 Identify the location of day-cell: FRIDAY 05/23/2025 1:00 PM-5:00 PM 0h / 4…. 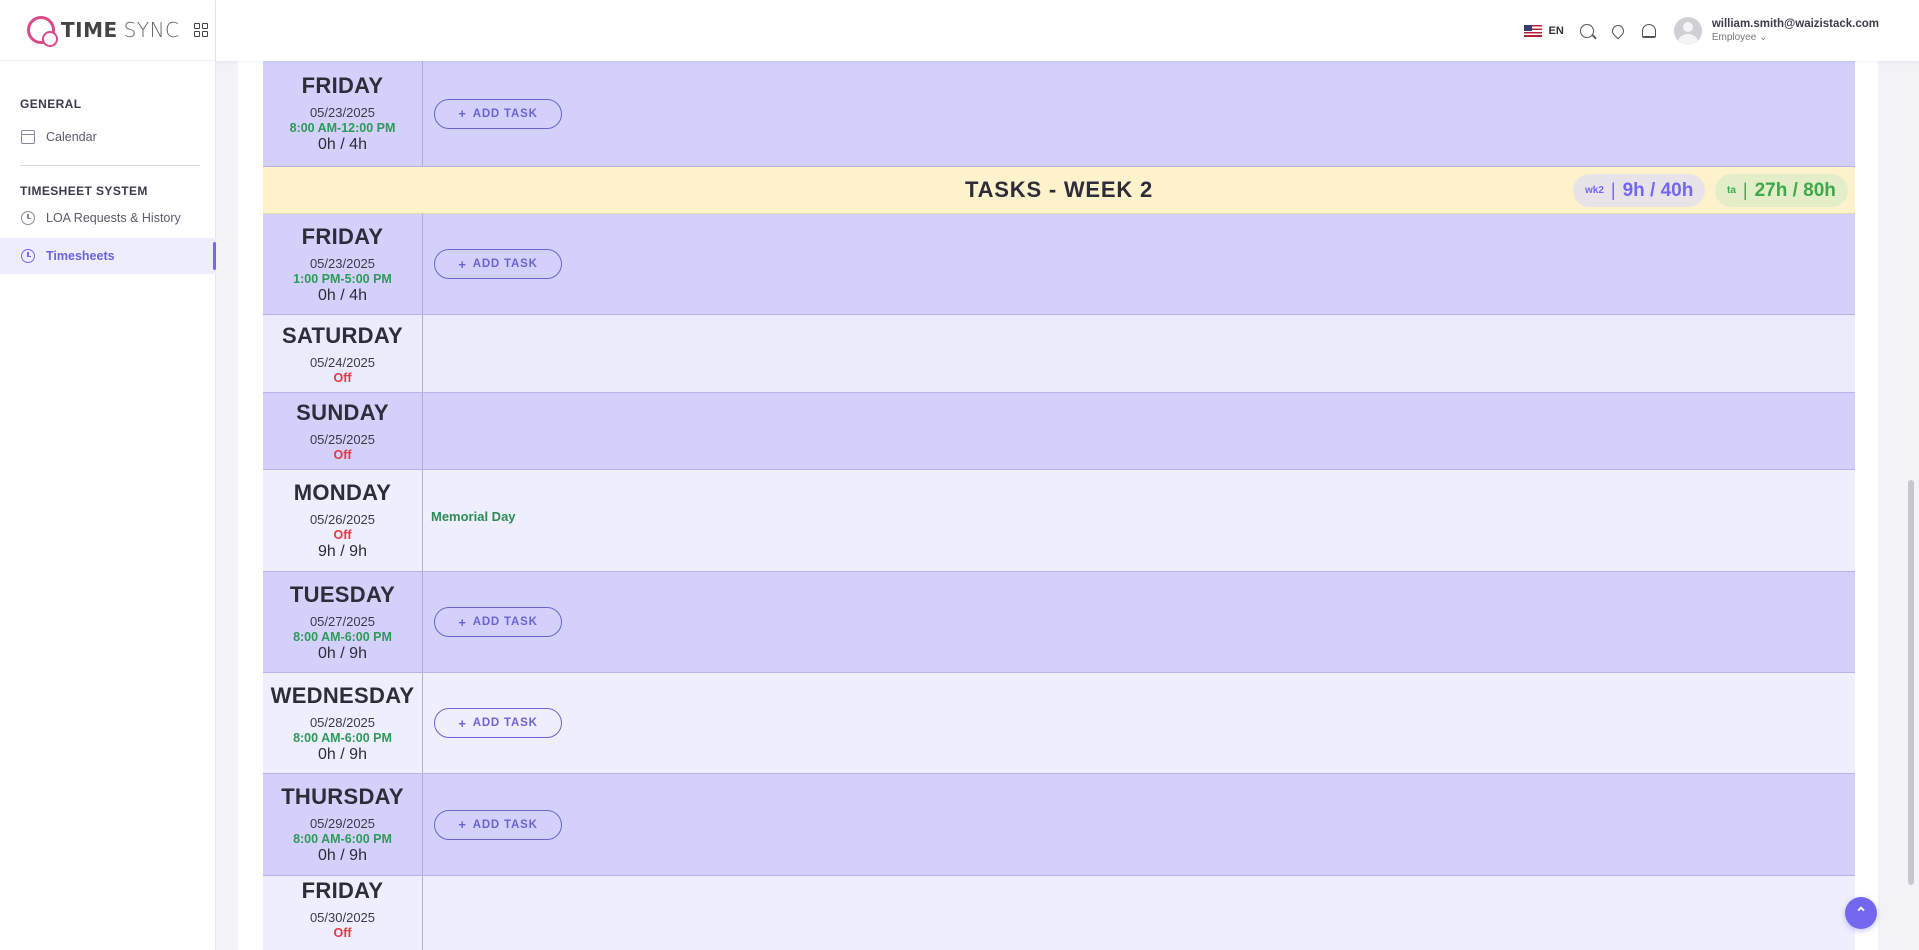
(343, 264).